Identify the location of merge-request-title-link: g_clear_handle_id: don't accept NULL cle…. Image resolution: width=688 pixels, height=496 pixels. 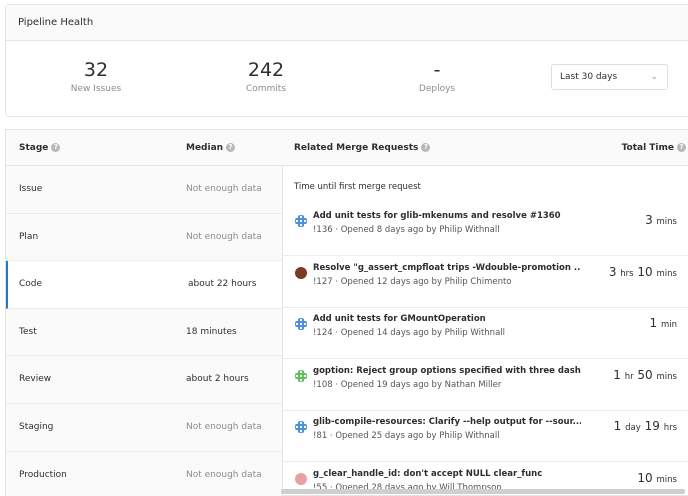
(427, 474).